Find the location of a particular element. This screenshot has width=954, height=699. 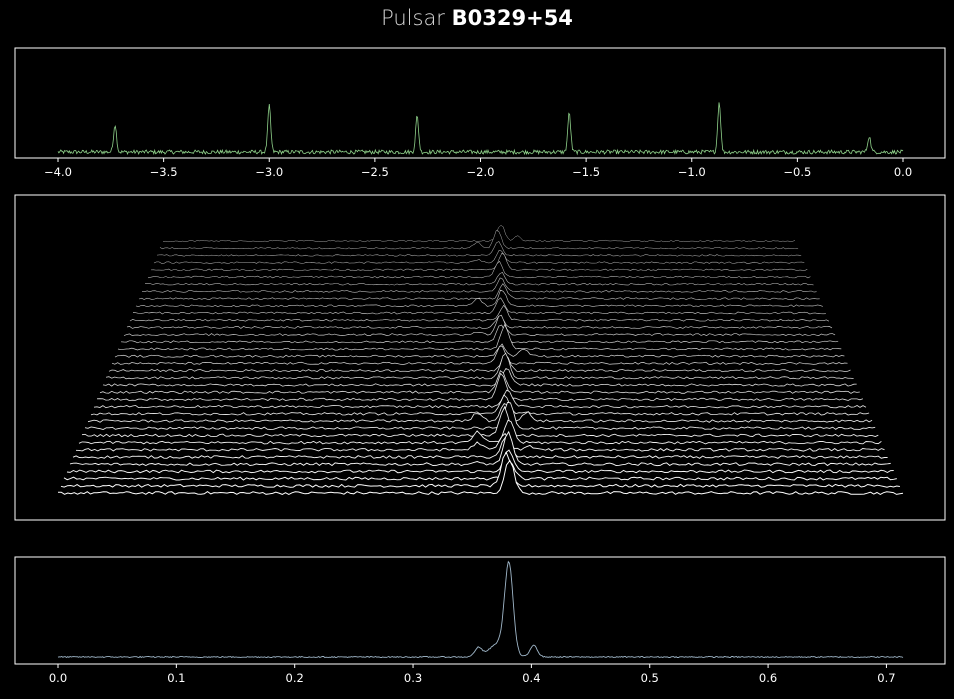

timeseries-tick-label: −2.5 is located at coordinates (375, 172).